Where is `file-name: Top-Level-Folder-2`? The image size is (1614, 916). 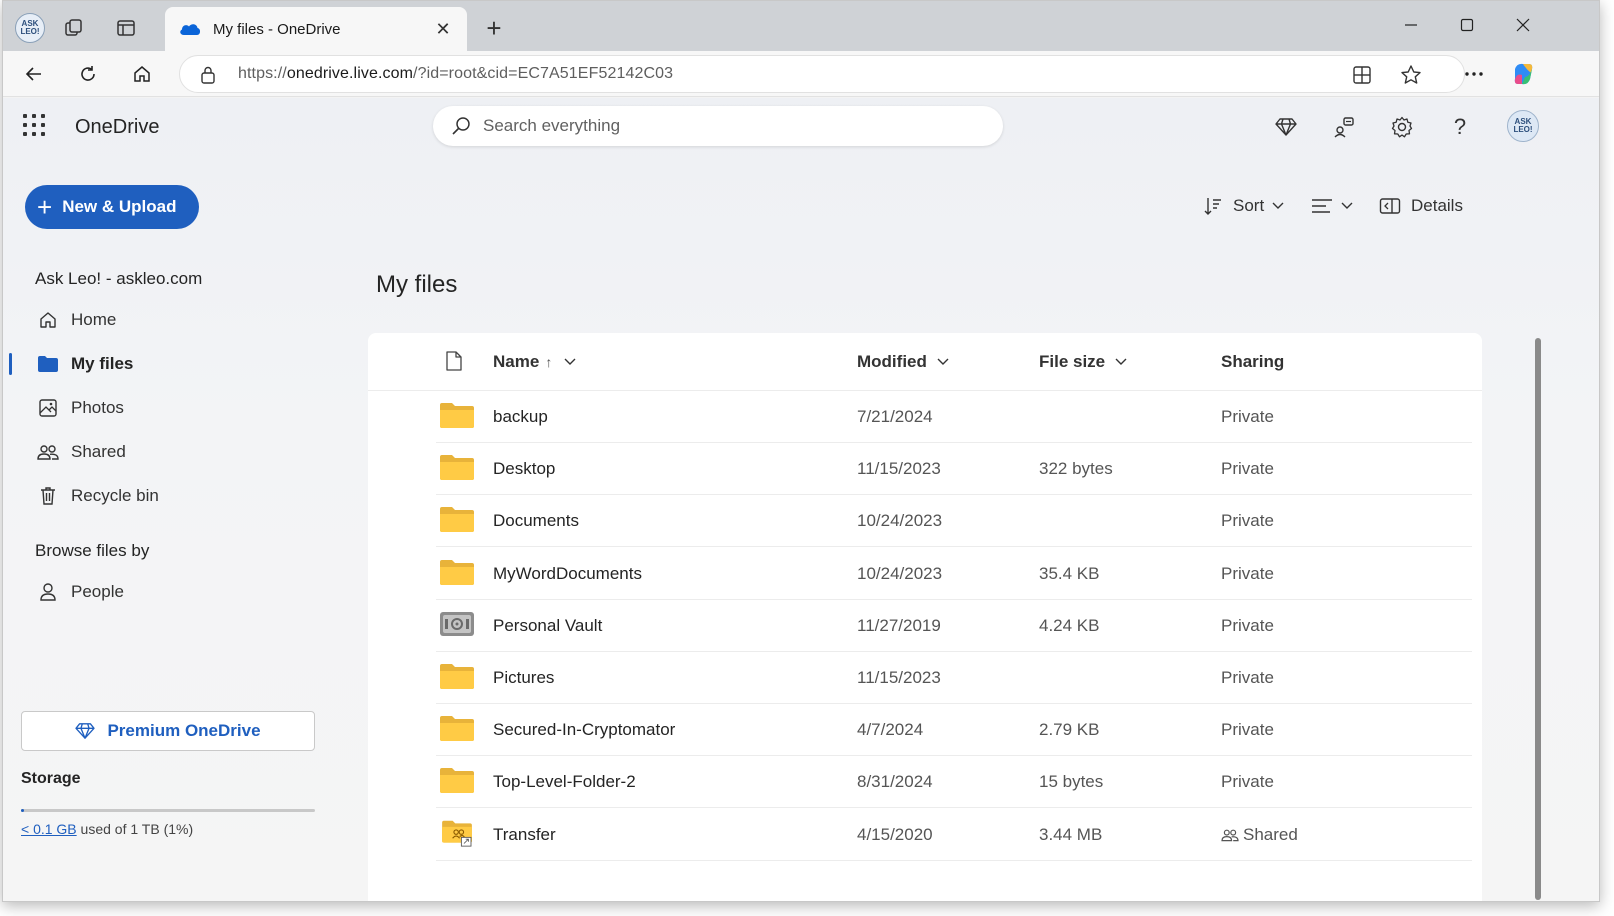
file-name: Top-Level-Folder-2 is located at coordinates (564, 782).